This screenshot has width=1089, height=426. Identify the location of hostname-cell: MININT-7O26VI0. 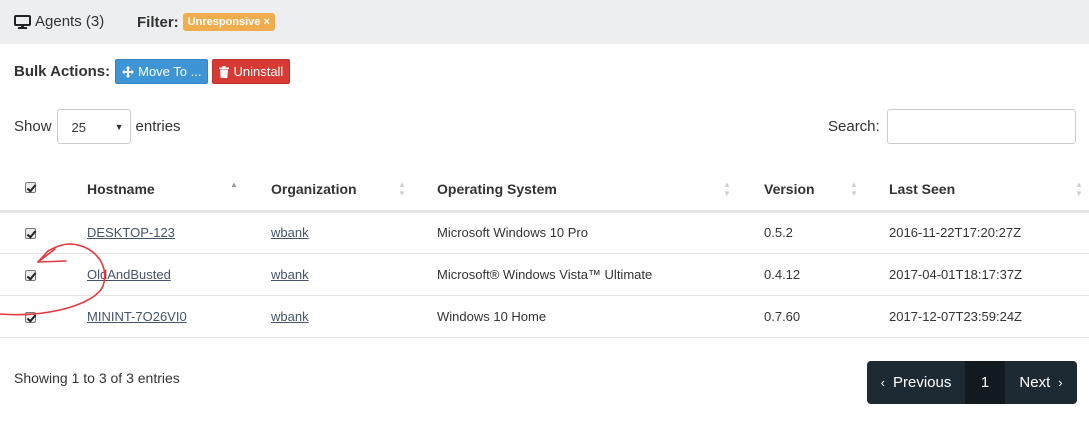
(179, 316).